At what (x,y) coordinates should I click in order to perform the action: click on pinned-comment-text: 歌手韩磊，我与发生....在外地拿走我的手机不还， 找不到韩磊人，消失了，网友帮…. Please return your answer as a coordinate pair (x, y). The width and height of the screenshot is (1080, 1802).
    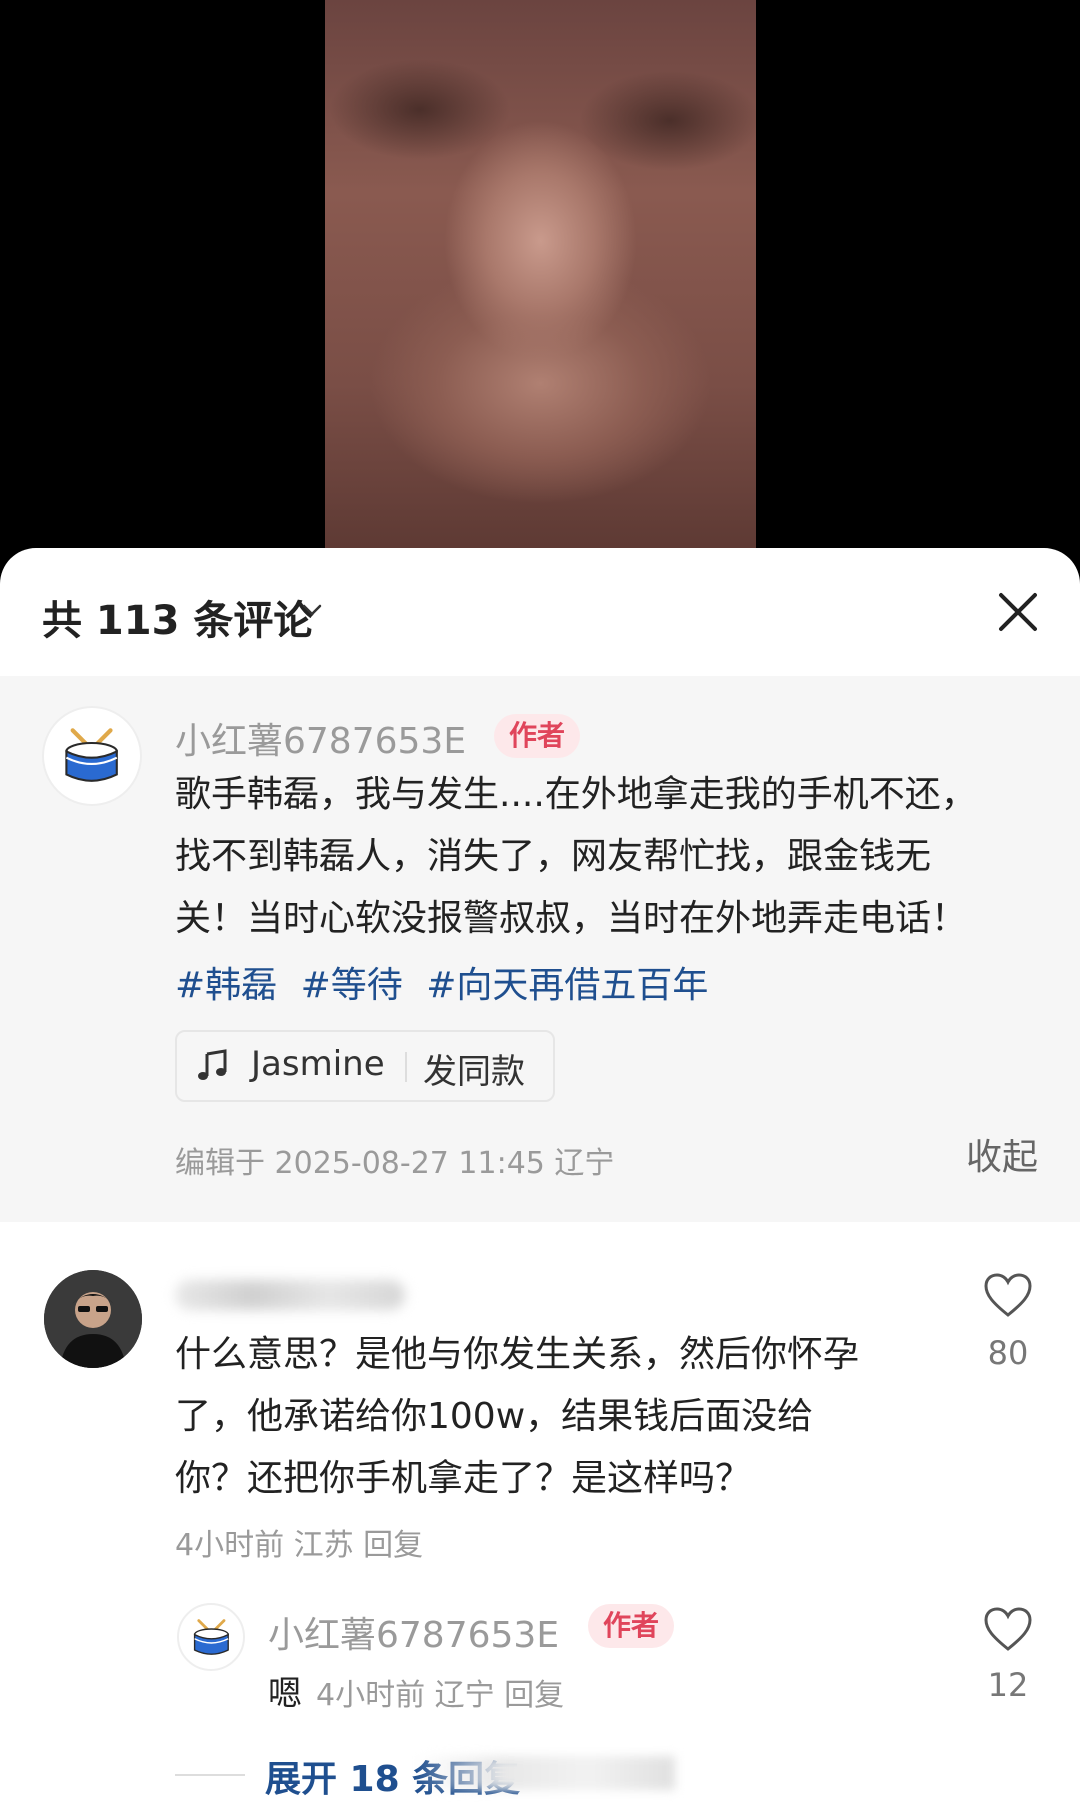
    Looking at the image, I should click on (576, 857).